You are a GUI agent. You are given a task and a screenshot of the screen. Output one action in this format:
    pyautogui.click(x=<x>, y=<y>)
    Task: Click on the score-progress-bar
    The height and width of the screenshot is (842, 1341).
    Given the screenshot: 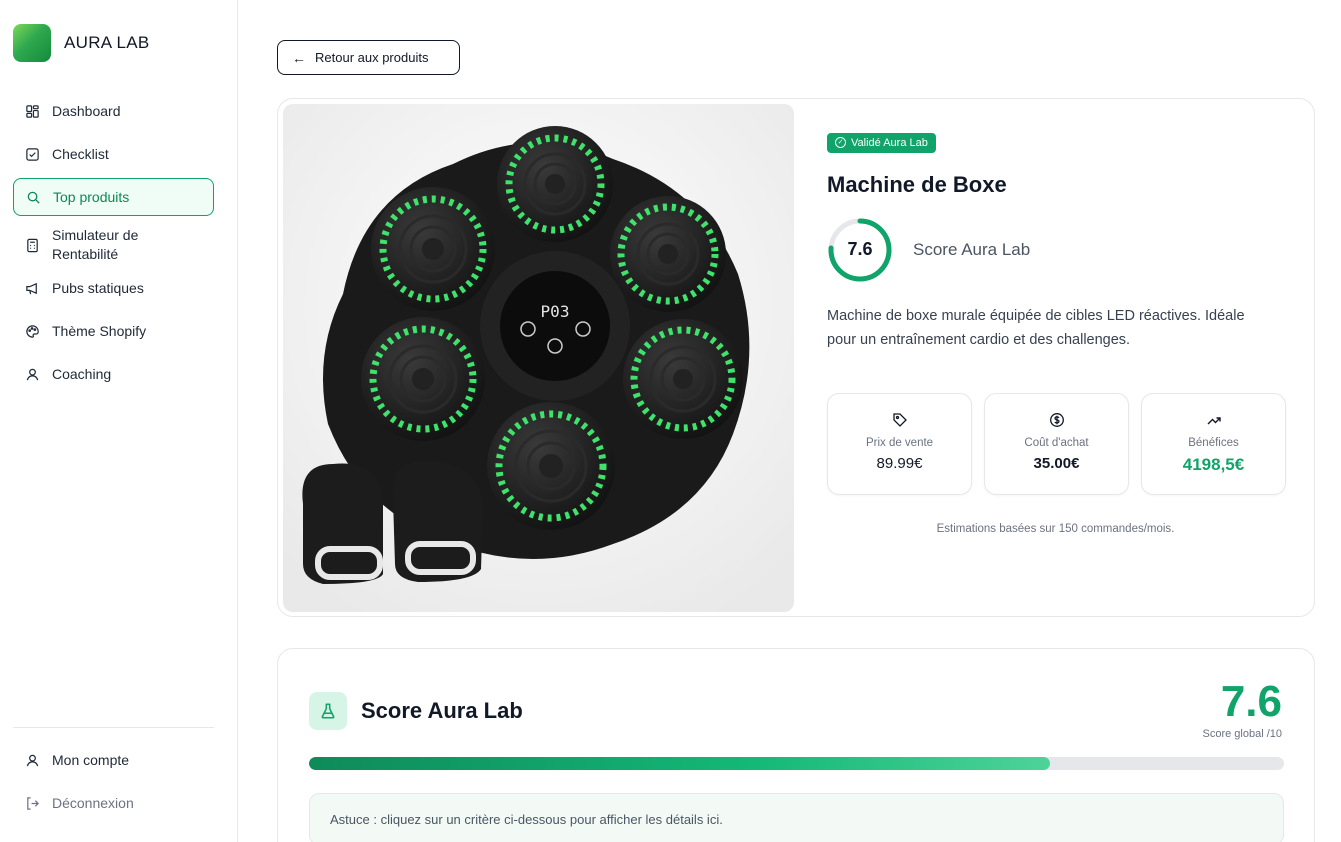 What is the action you would take?
    pyautogui.click(x=796, y=763)
    